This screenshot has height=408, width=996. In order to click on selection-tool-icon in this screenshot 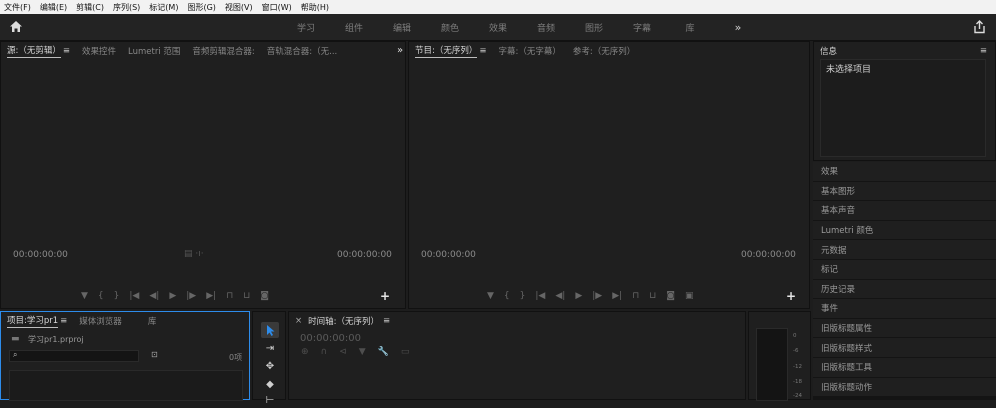, I will do `click(270, 330)`.